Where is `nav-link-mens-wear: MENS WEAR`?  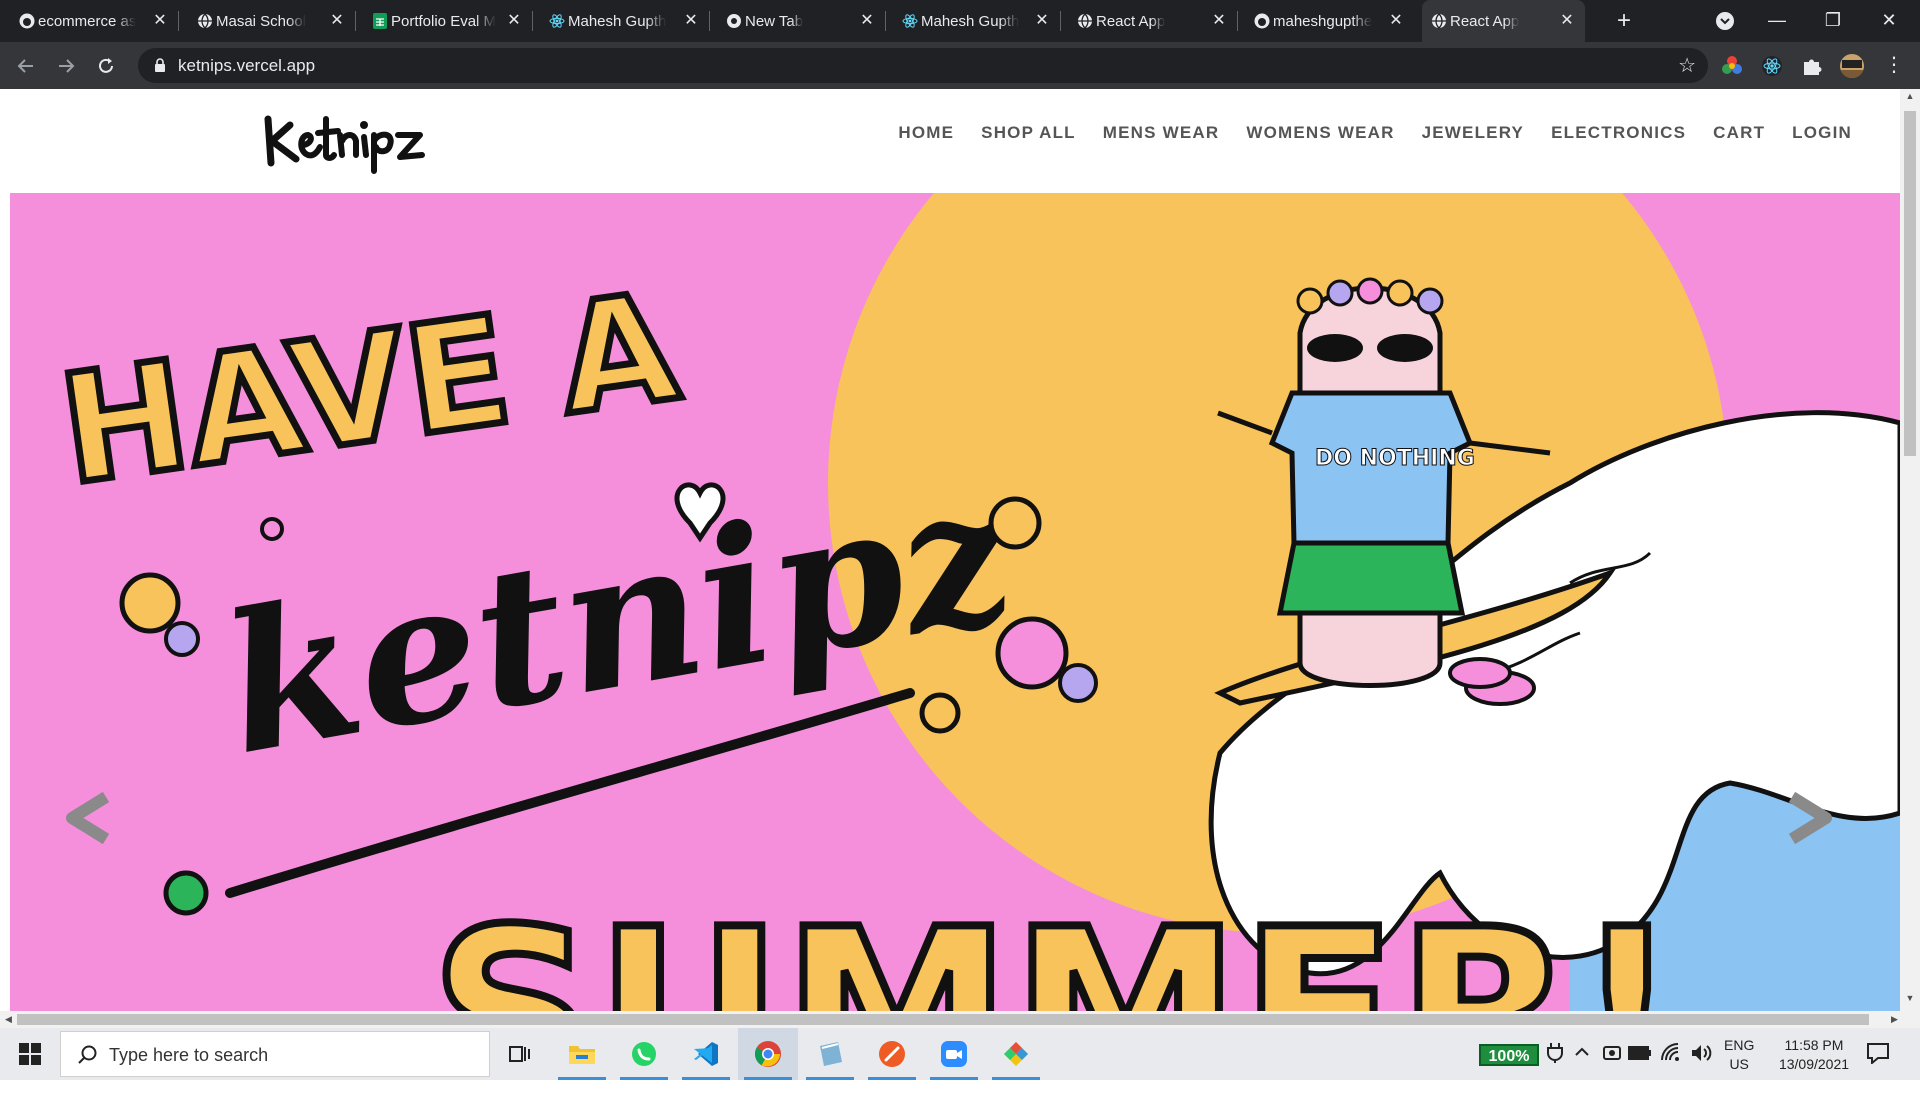 nav-link-mens-wear: MENS WEAR is located at coordinates (1161, 133).